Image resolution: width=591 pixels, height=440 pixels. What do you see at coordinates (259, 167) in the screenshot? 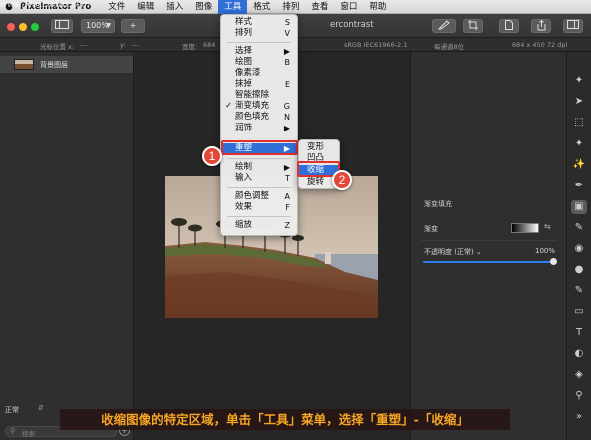
I see `menu-item-paint: 绘制 ▶` at bounding box center [259, 167].